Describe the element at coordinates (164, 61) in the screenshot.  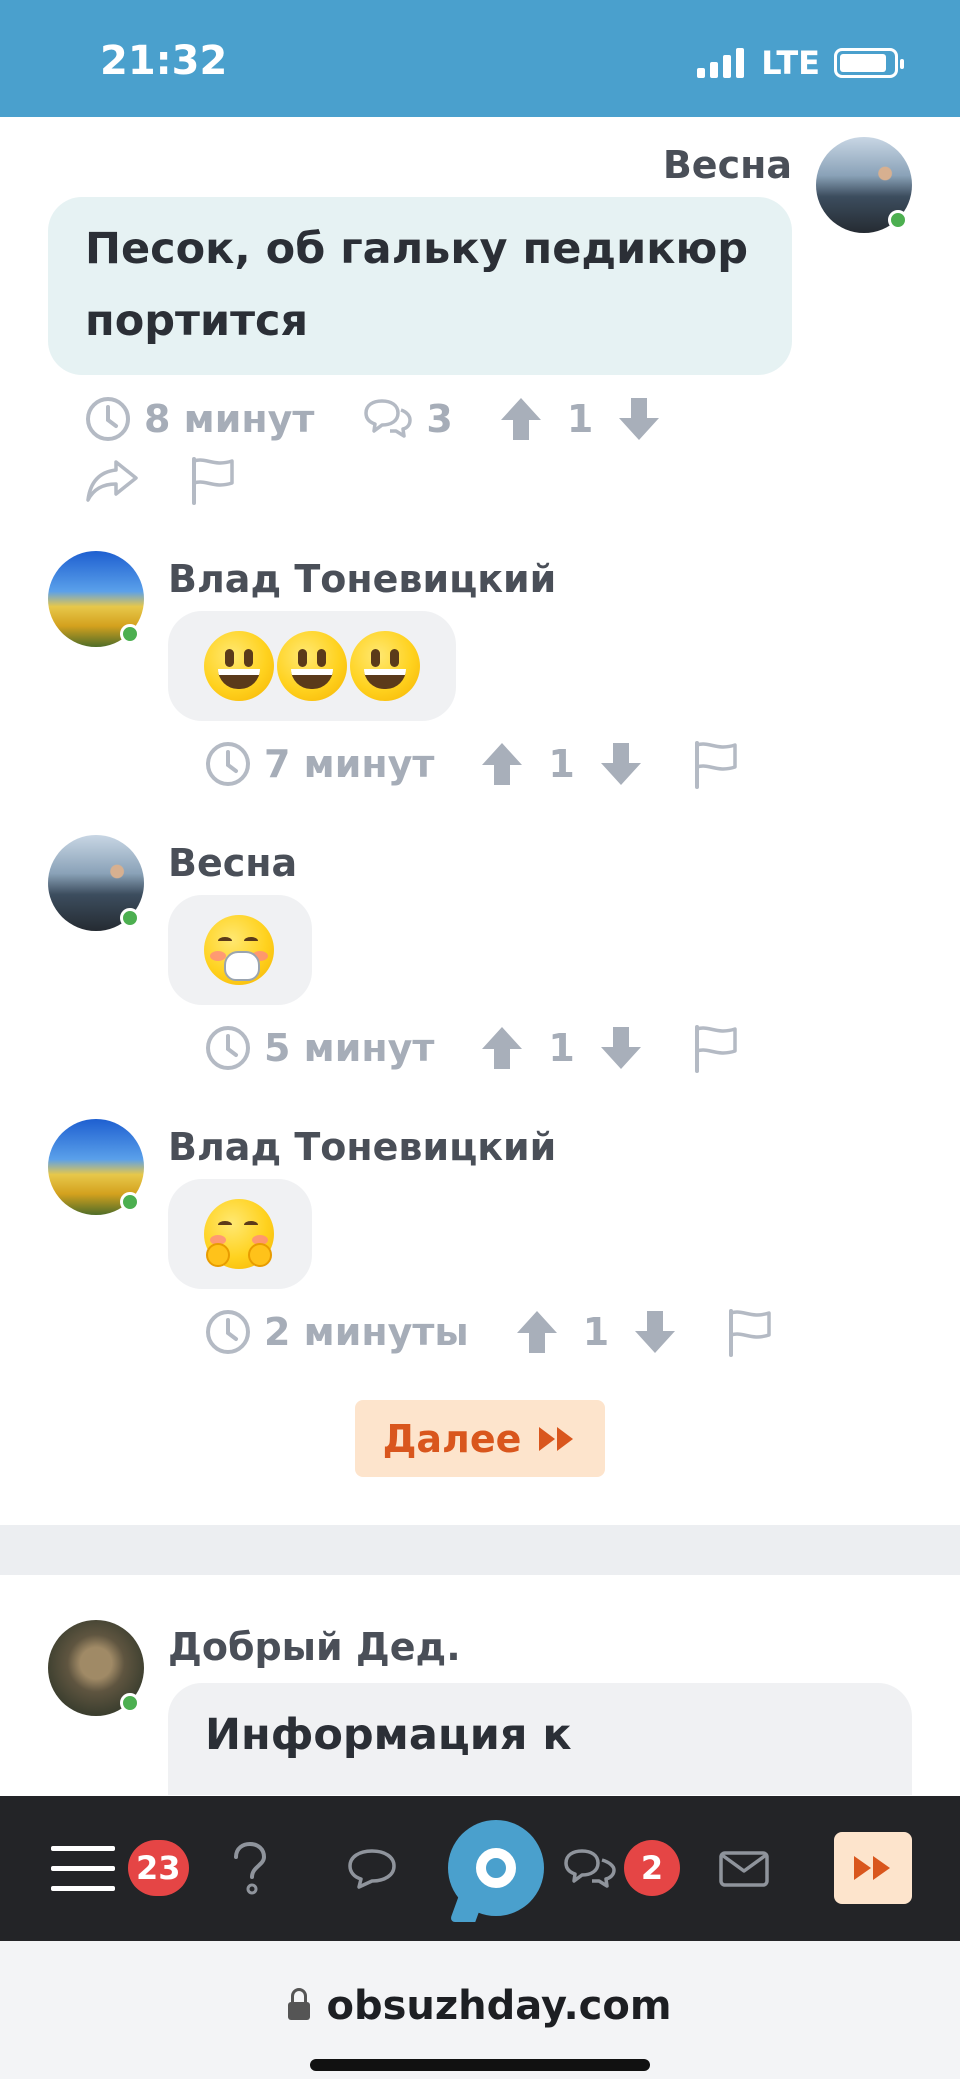
I see `status-time: 21:32` at that location.